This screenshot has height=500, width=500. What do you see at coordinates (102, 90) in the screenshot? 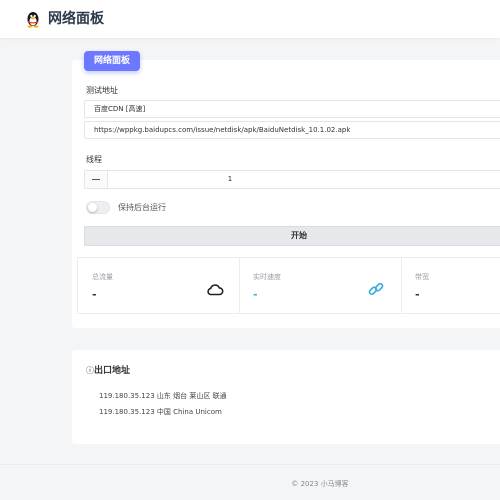
I see `test-url-label: 测试地址` at bounding box center [102, 90].